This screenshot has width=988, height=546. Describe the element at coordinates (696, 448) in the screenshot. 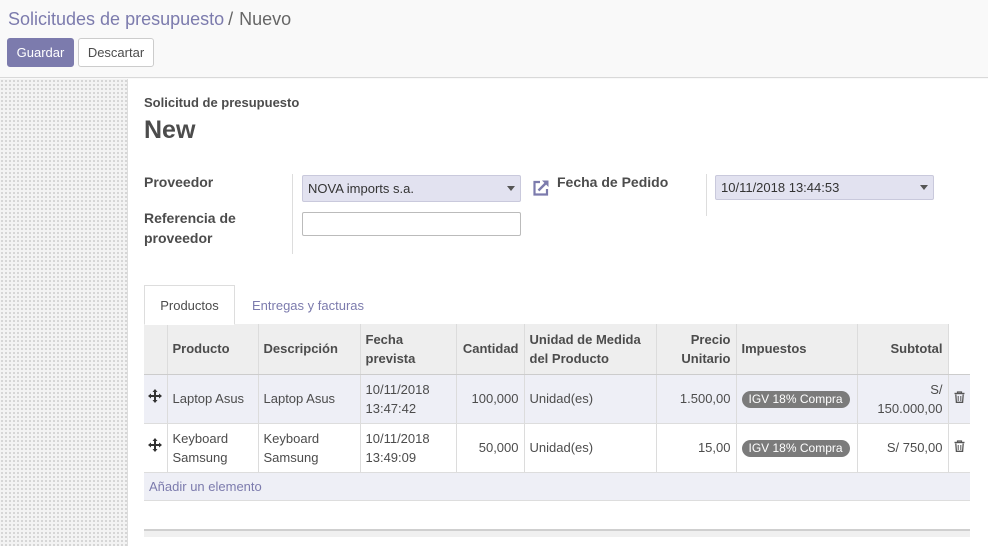

I see `cell-precio-unitario: 15,00` at that location.